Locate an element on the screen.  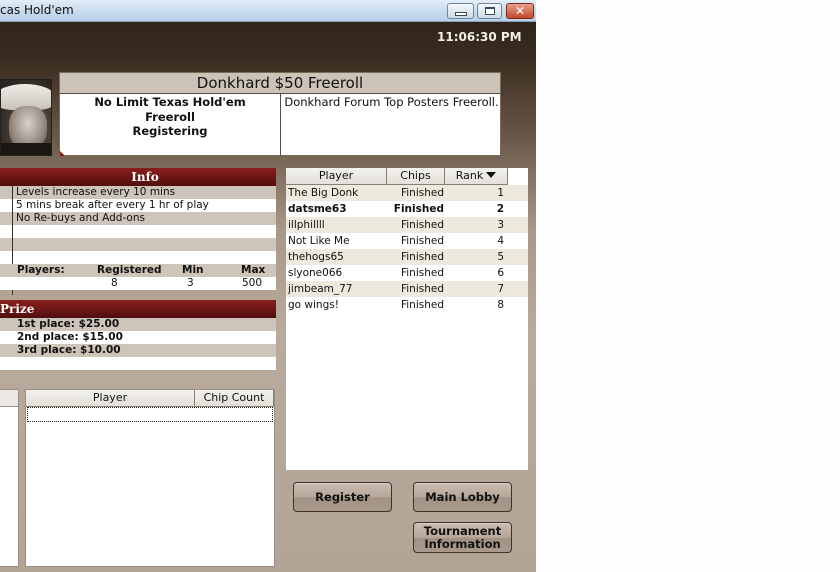
player-name: slyone066 is located at coordinates (315, 273).